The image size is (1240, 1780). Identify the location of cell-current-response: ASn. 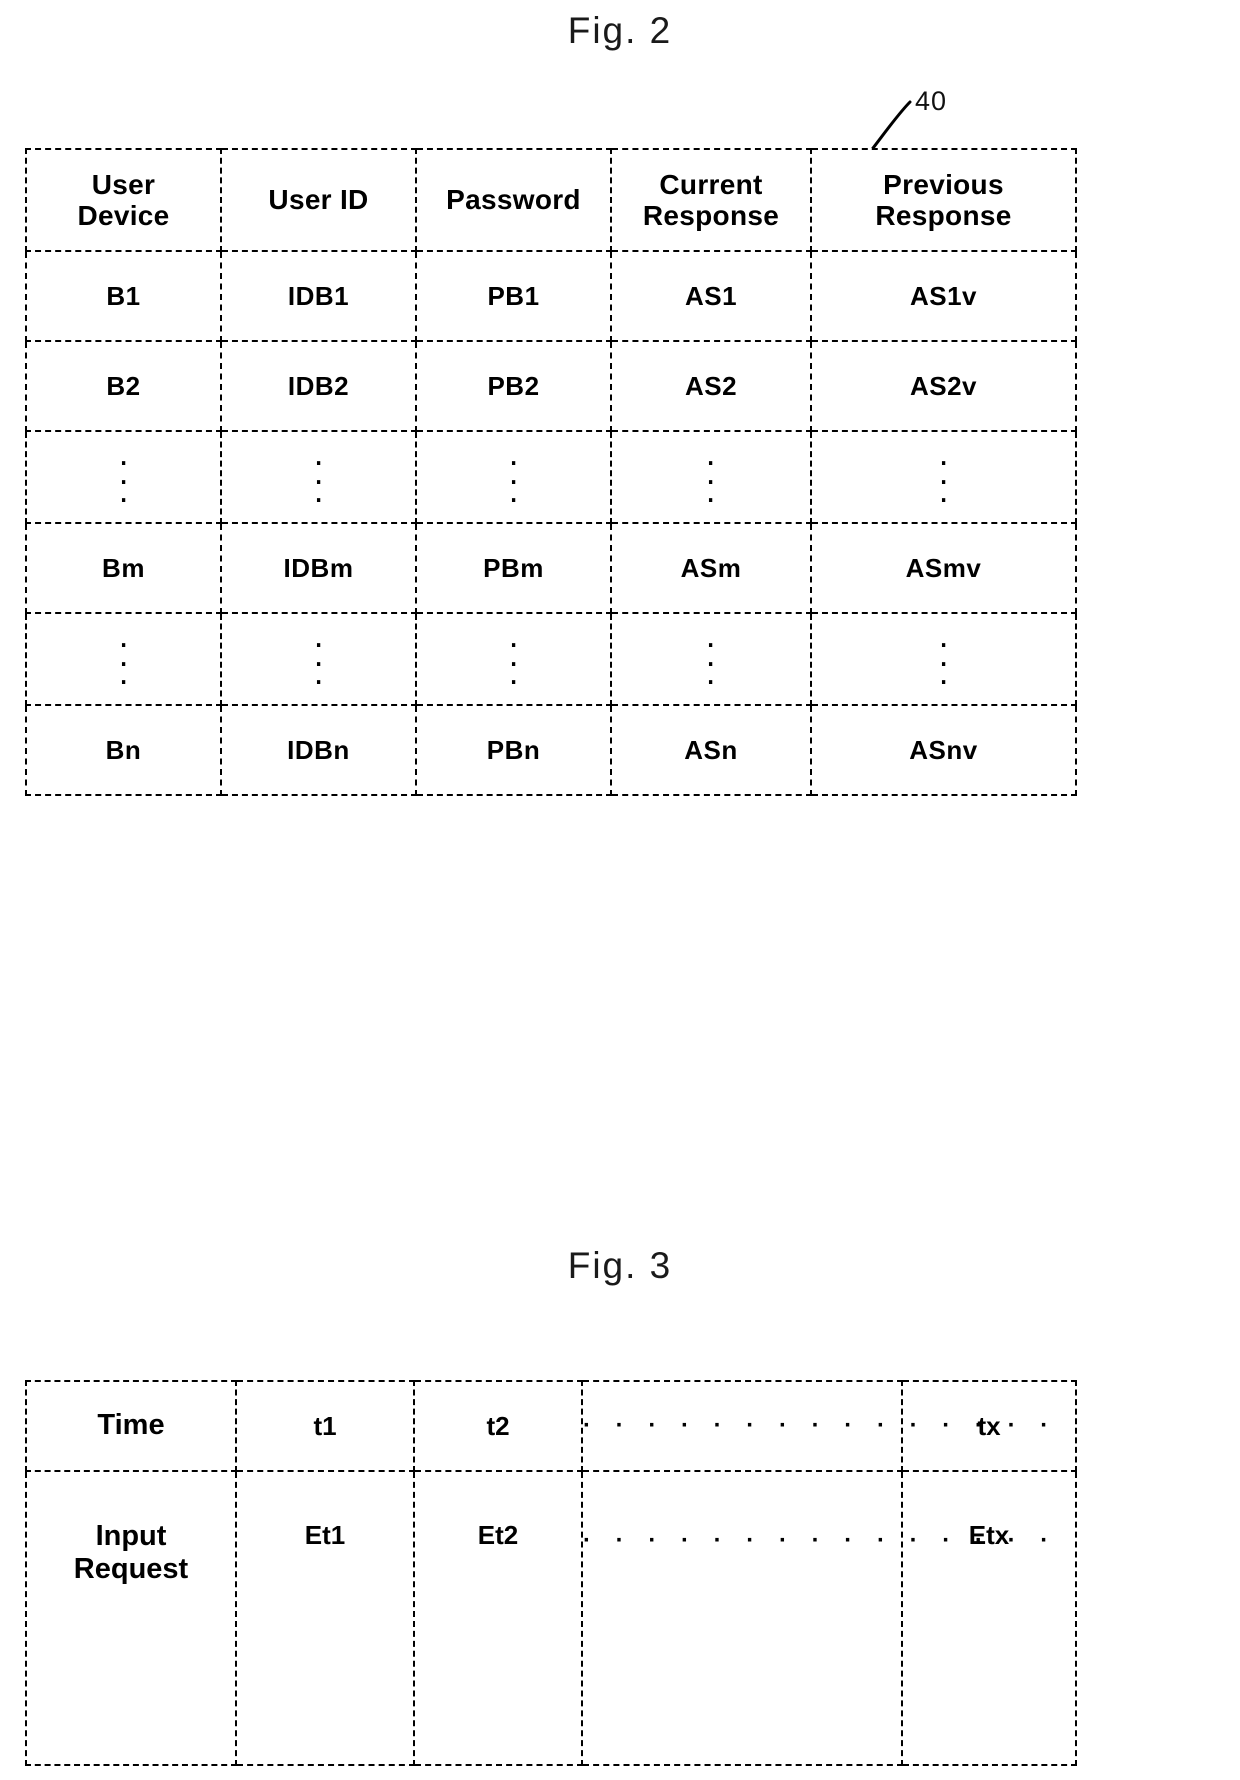
(711, 750).